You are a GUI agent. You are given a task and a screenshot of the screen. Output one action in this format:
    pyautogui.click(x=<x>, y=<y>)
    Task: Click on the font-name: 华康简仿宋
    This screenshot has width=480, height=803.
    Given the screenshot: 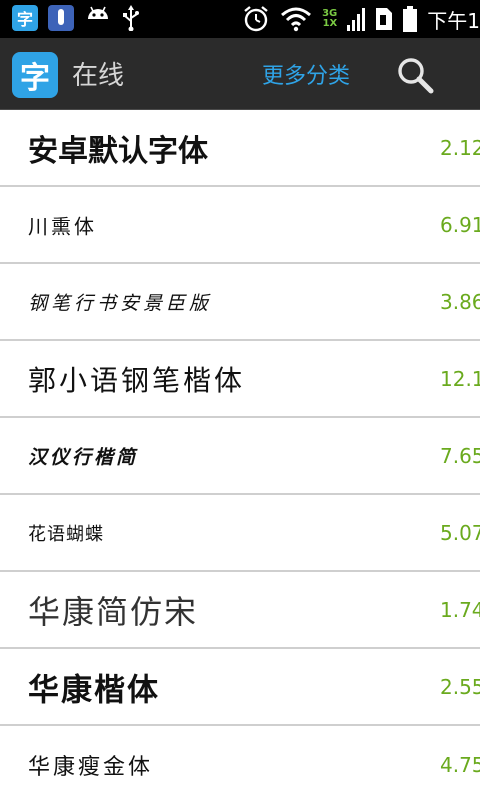 What is the action you would take?
    pyautogui.click(x=113, y=611)
    